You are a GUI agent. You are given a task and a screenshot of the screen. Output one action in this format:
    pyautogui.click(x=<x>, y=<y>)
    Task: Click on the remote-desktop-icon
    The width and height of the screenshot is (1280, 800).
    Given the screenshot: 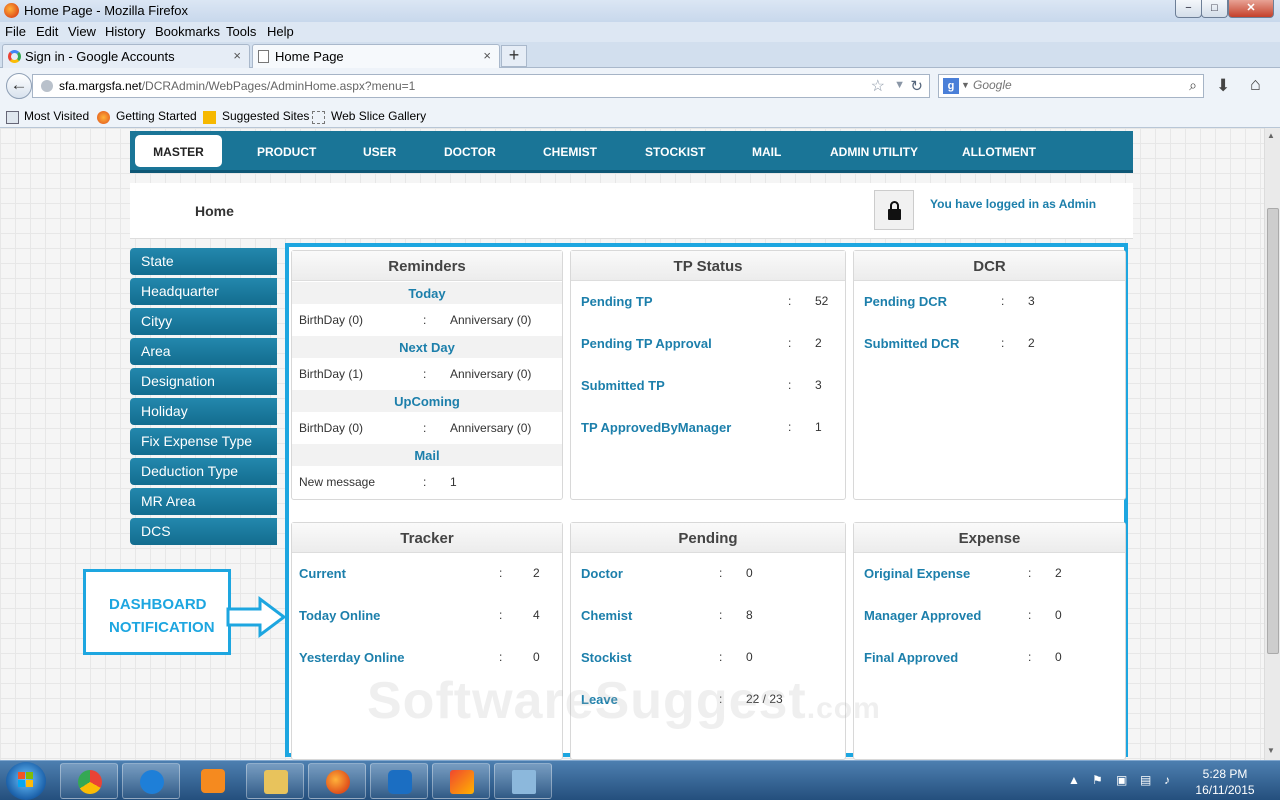 What is the action you would take?
    pyautogui.click(x=524, y=782)
    